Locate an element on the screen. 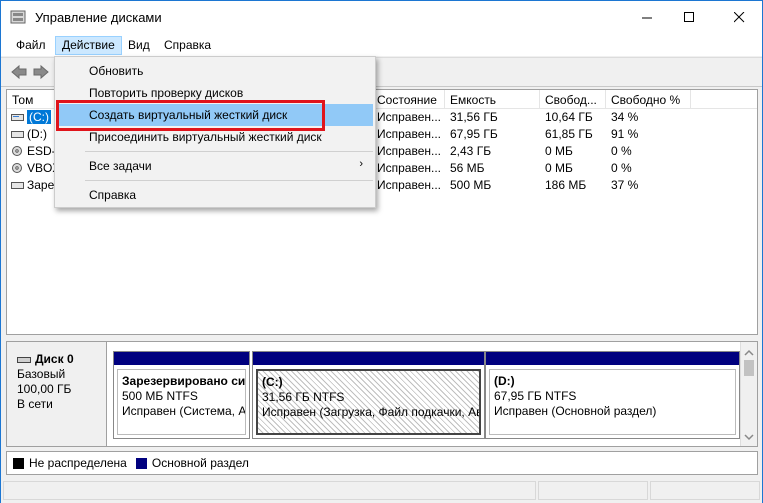  legend: Не распределена Основной раздел is located at coordinates (382, 463).